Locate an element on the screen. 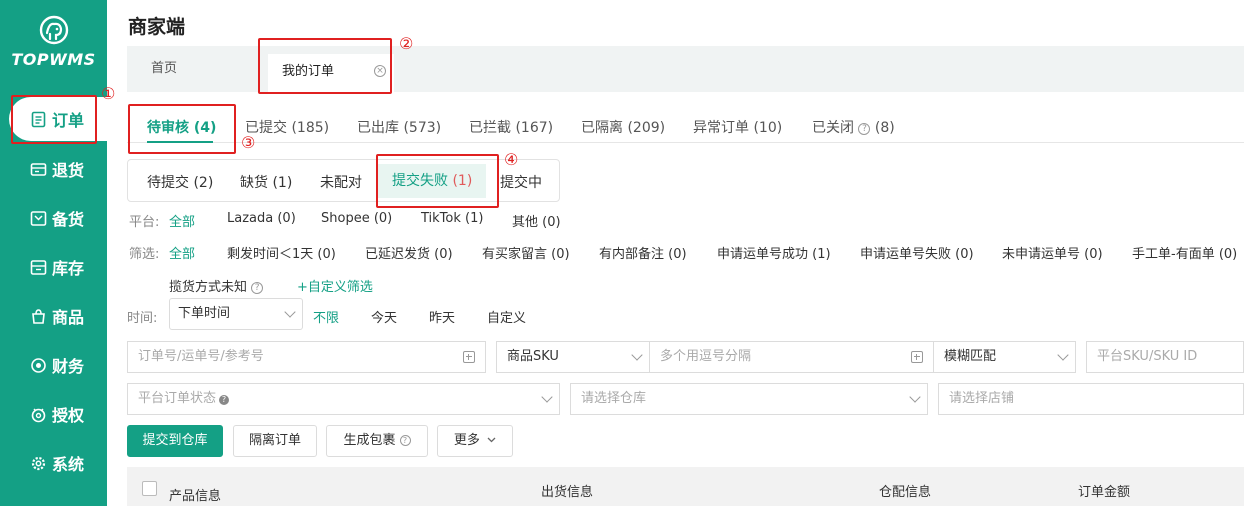 Image resolution: width=1244 pixels, height=506 pixels. screen-pickup-unknown-label: 揽货方式未知 is located at coordinates (208, 287).